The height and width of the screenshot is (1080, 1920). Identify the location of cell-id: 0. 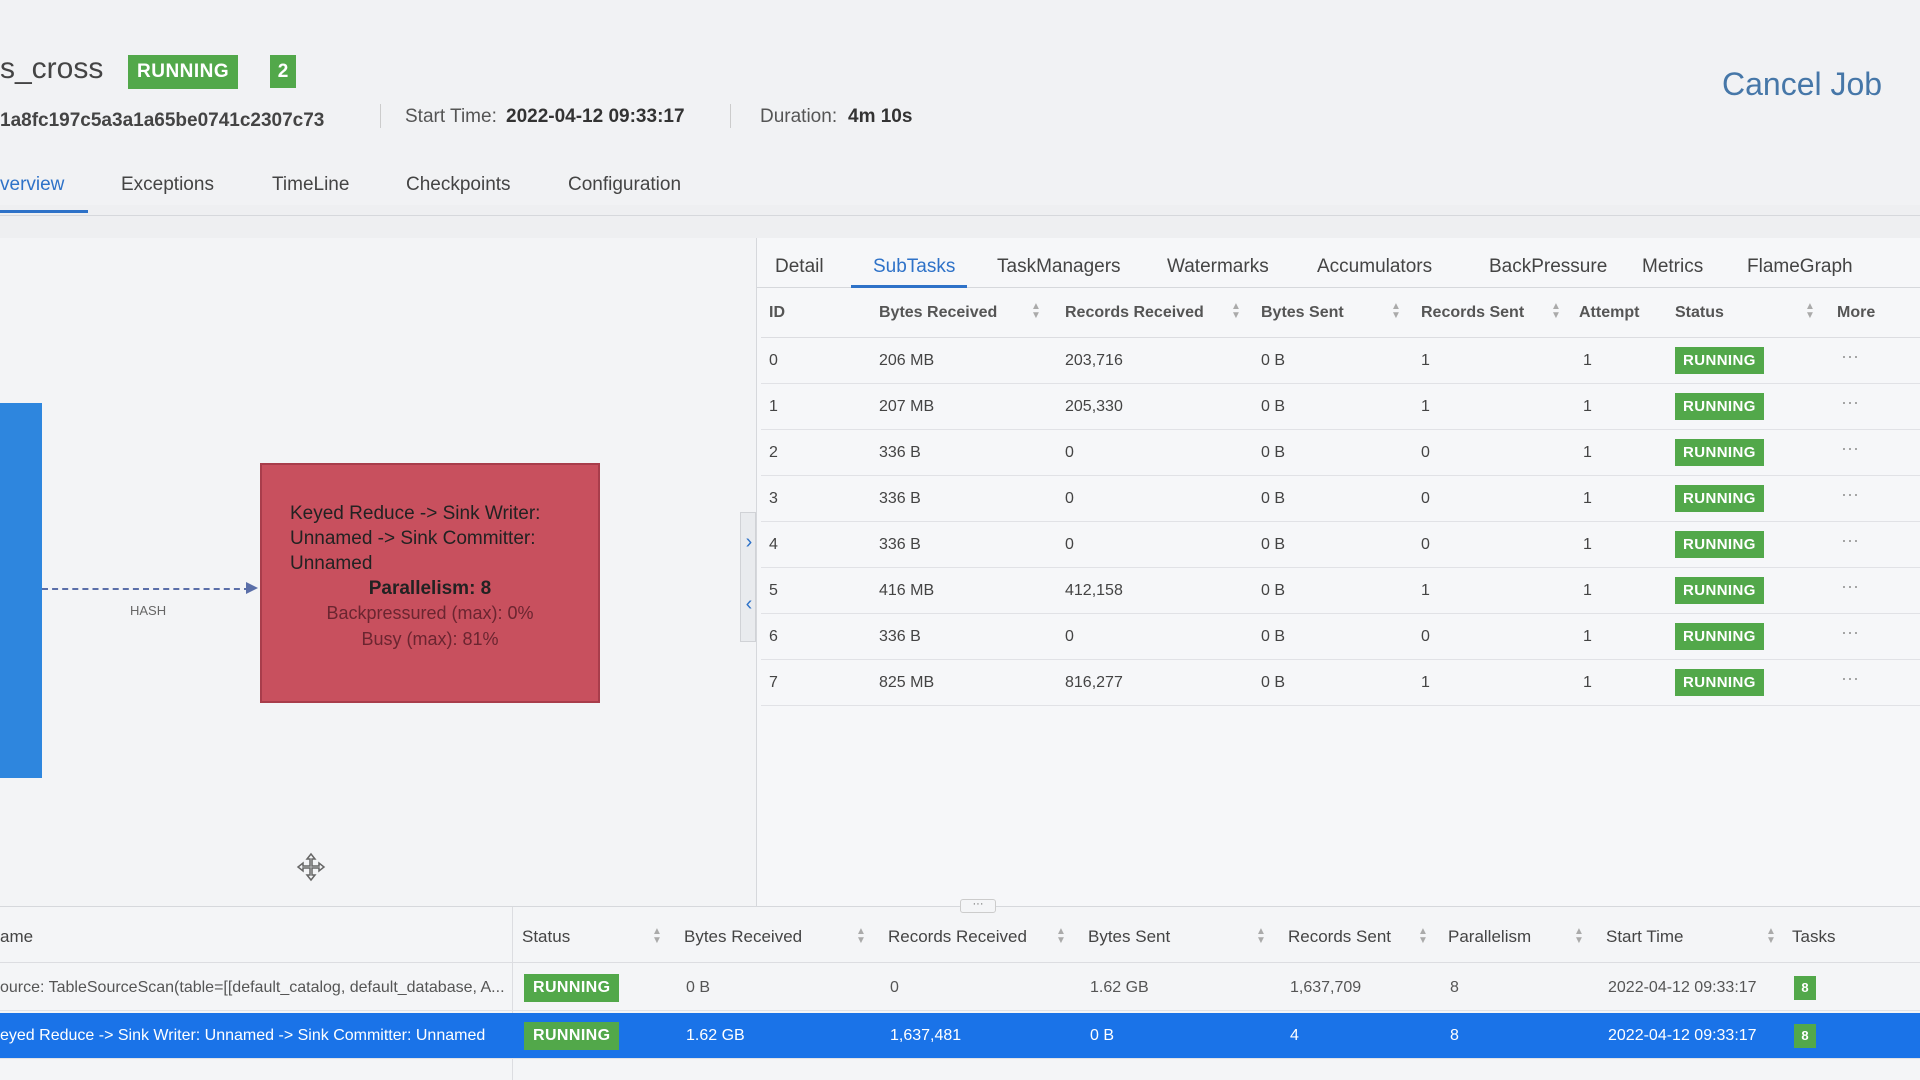
(773, 360).